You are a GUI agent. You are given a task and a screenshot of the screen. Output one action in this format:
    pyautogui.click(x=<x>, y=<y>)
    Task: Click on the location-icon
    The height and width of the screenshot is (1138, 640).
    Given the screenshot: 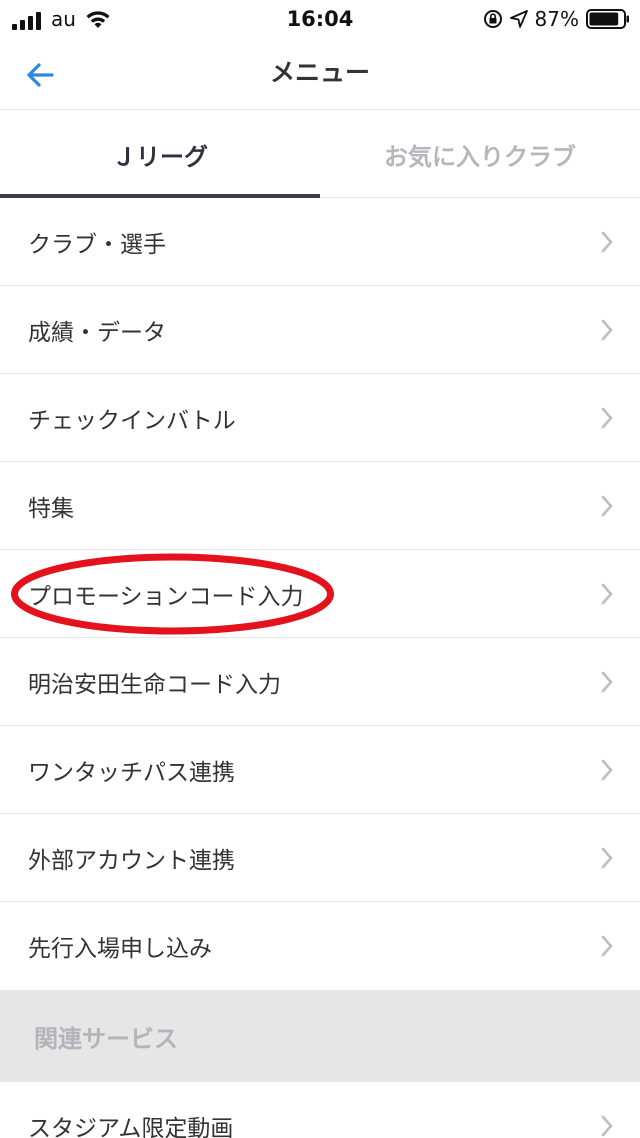 What is the action you would take?
    pyautogui.click(x=518, y=19)
    